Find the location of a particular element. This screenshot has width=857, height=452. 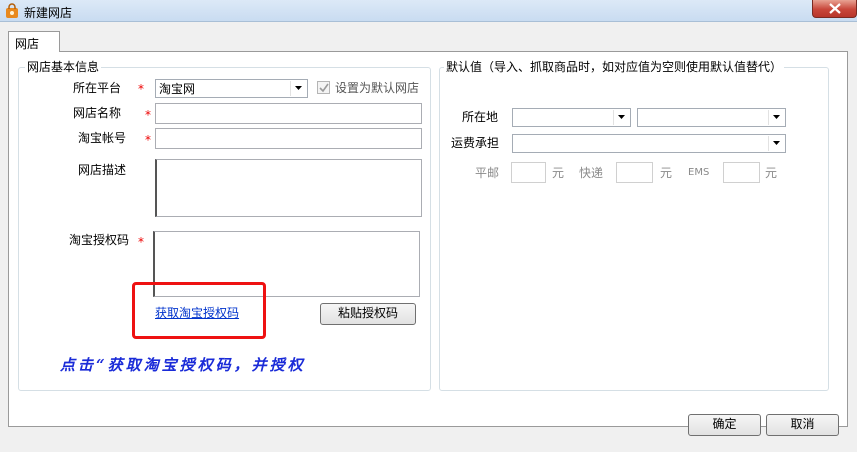

instruction-annotation: 点击“获取淘宝授权码，并授权 is located at coordinates (183, 365).